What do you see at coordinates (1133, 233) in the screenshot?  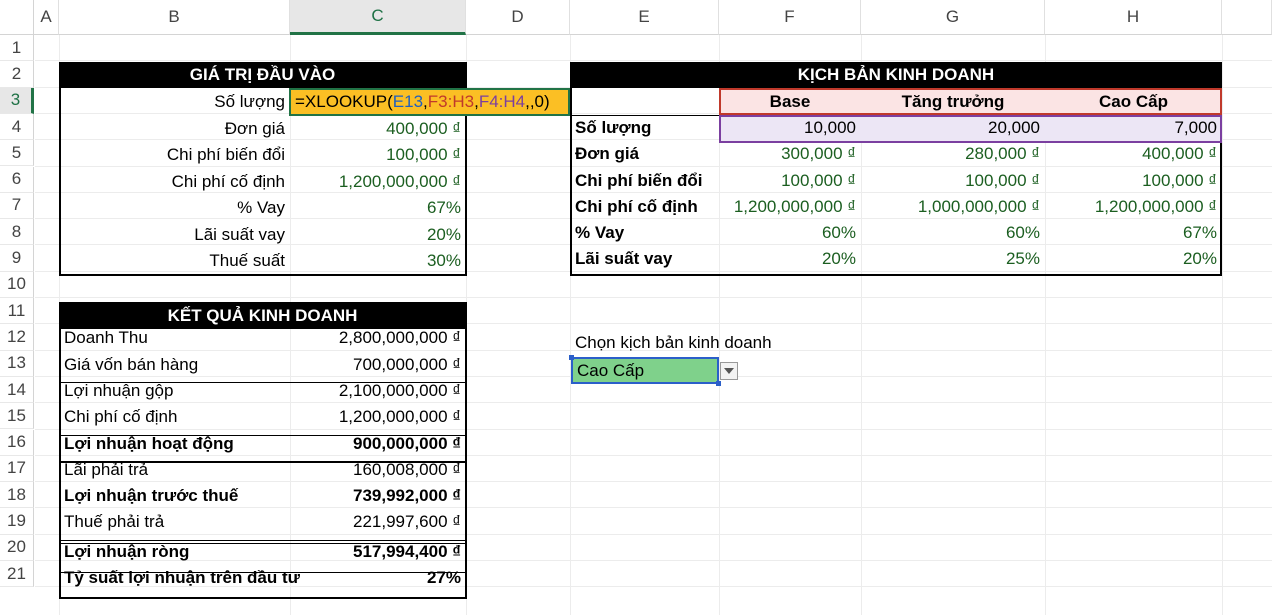 I see `scenario-value-cell: 67%` at bounding box center [1133, 233].